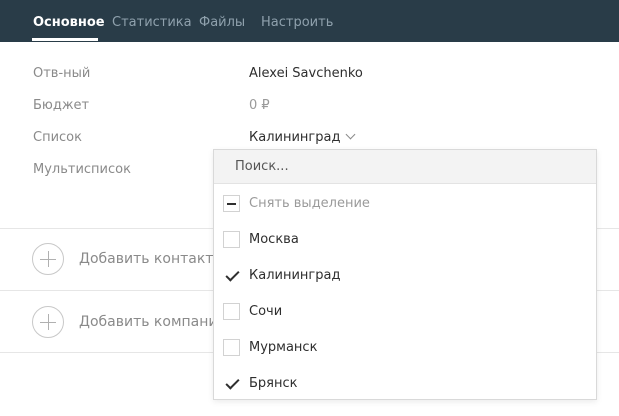 The width and height of the screenshot is (619, 416). What do you see at coordinates (295, 275) in the screenshot?
I see `option-label: Калининград` at bounding box center [295, 275].